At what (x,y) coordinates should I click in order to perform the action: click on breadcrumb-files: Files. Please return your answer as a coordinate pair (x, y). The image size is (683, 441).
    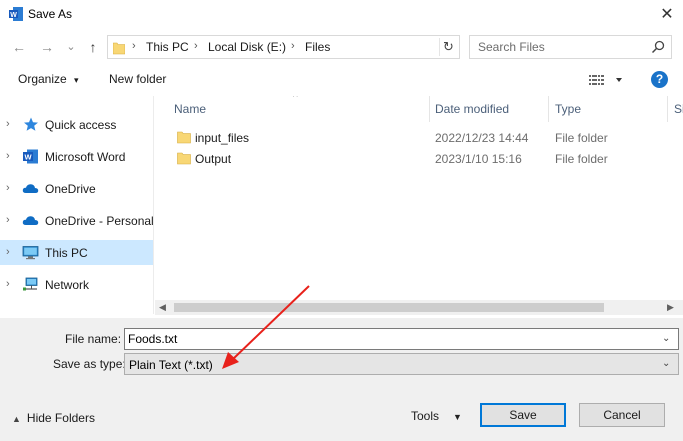
    Looking at the image, I should click on (317, 47).